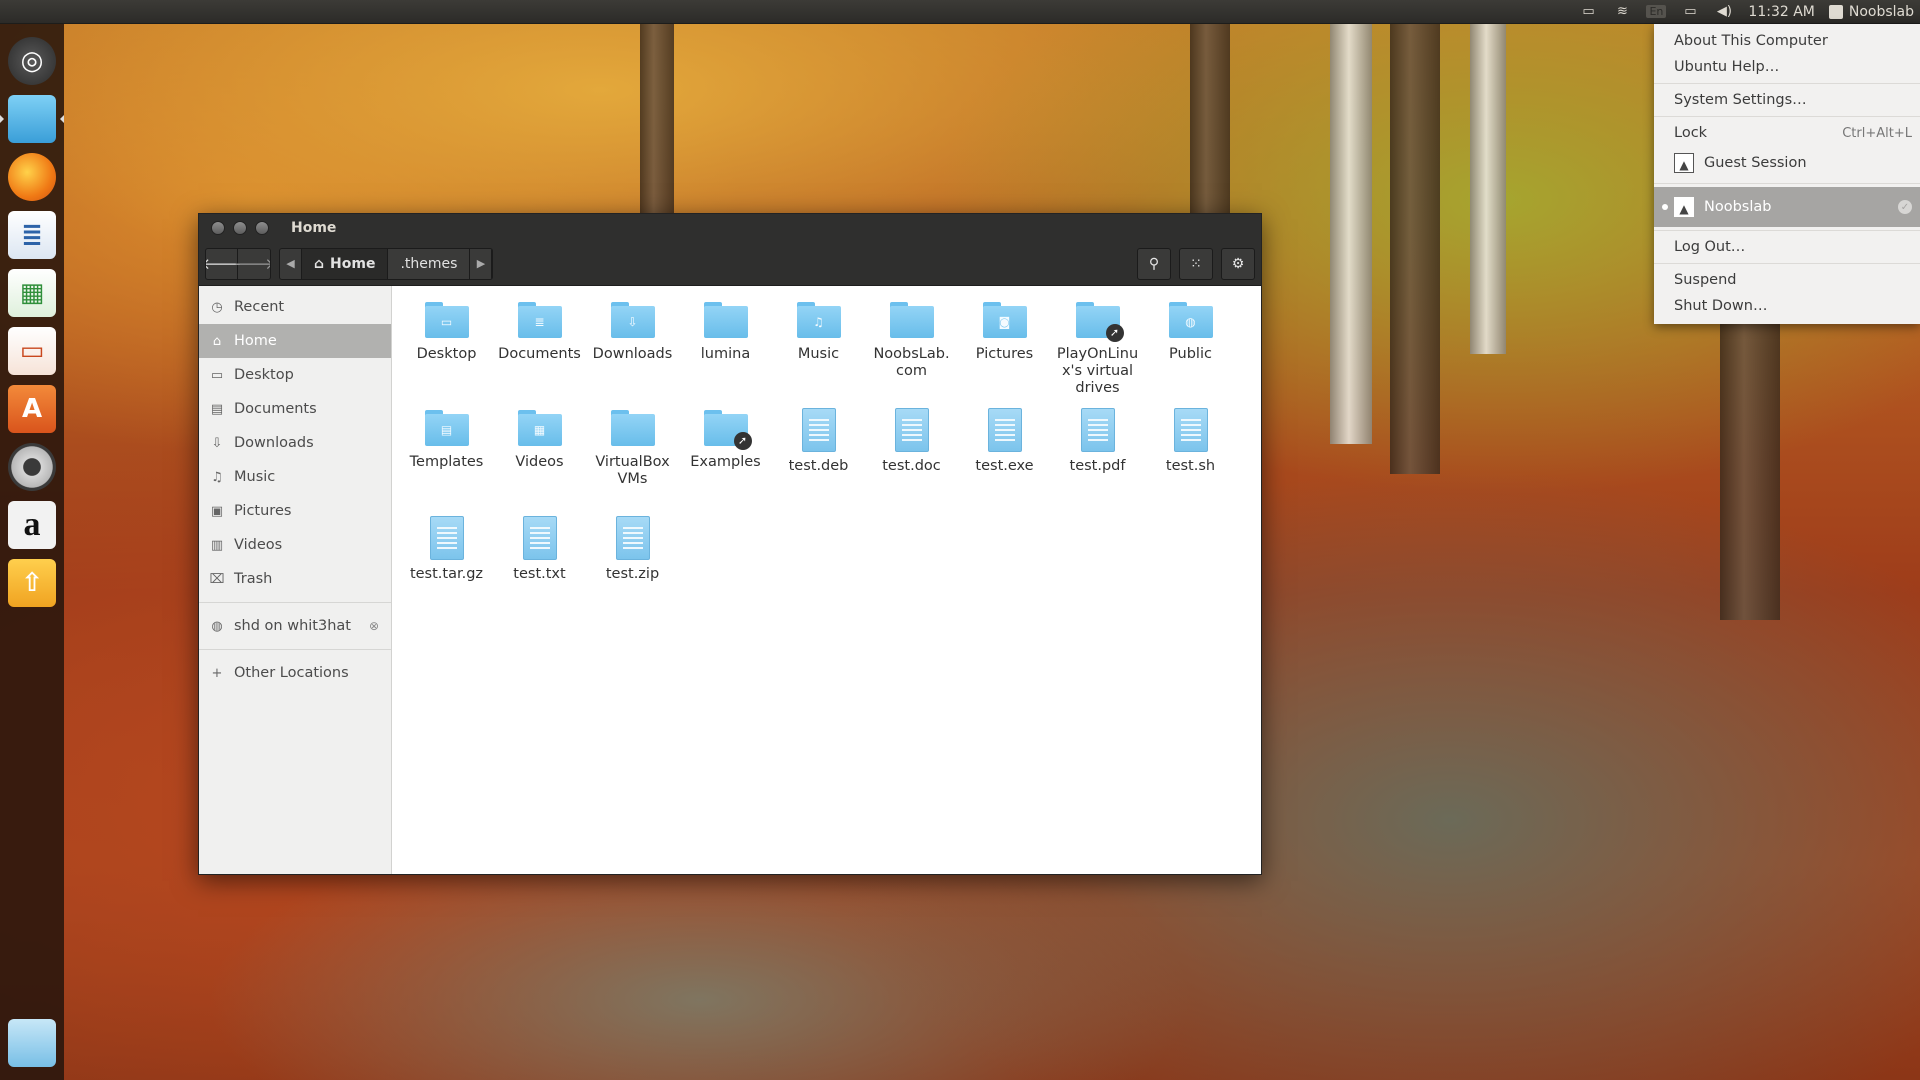 This screenshot has width=1920, height=1080. What do you see at coordinates (446, 563) in the screenshot?
I see `file-item-test-tar-gz: test.tar.gz` at bounding box center [446, 563].